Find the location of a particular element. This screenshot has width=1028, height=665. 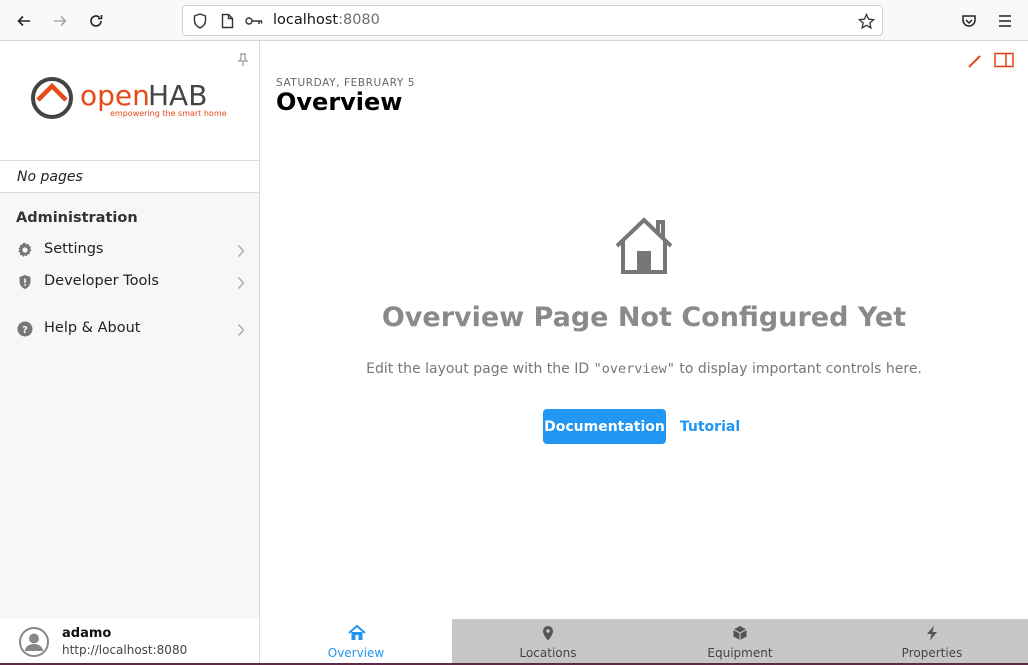

pencil-icon is located at coordinates (974, 61).